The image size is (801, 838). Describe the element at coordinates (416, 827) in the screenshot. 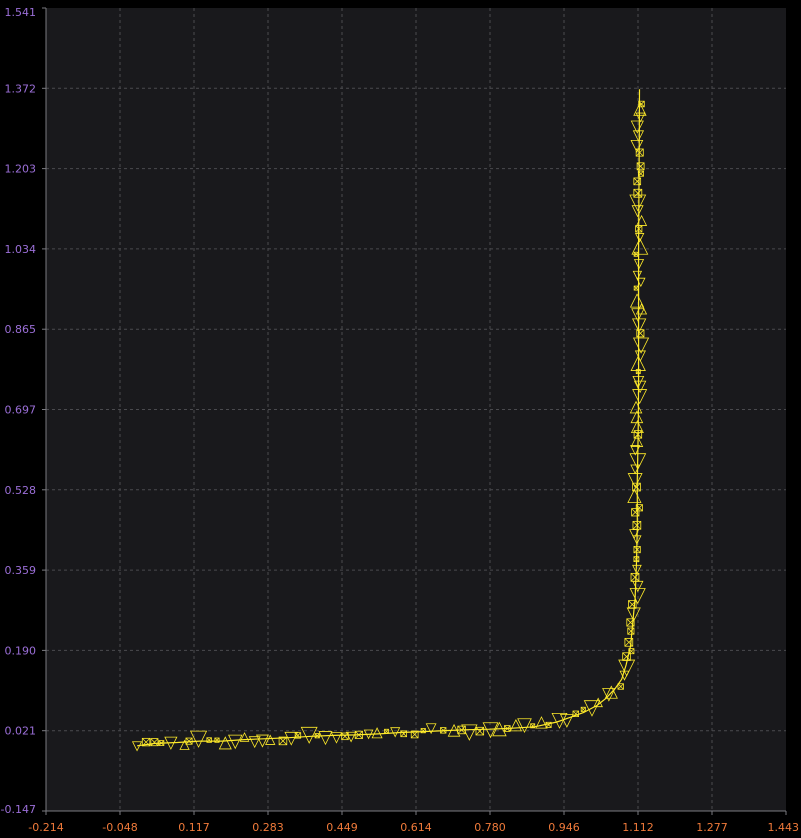

I see `x-tick-label: 0.614` at that location.